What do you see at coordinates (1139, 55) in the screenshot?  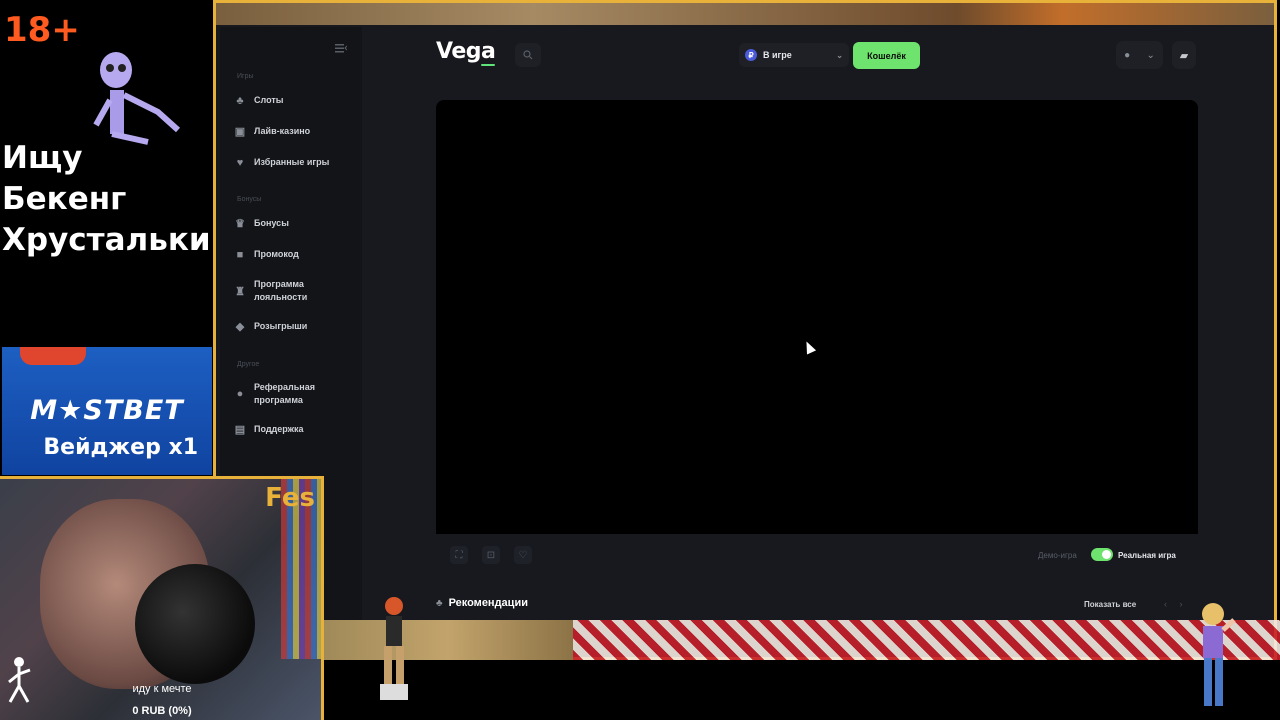 I see `user-menu-button: ● ⌄` at bounding box center [1139, 55].